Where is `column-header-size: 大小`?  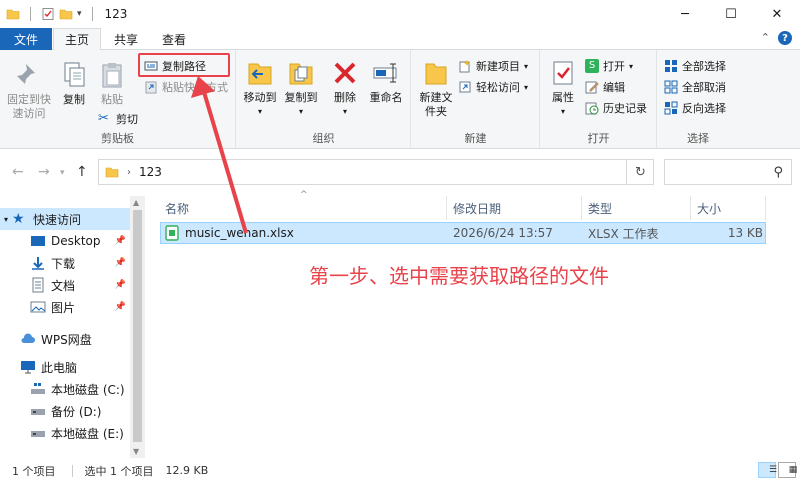 column-header-size: 大小 is located at coordinates (729, 208).